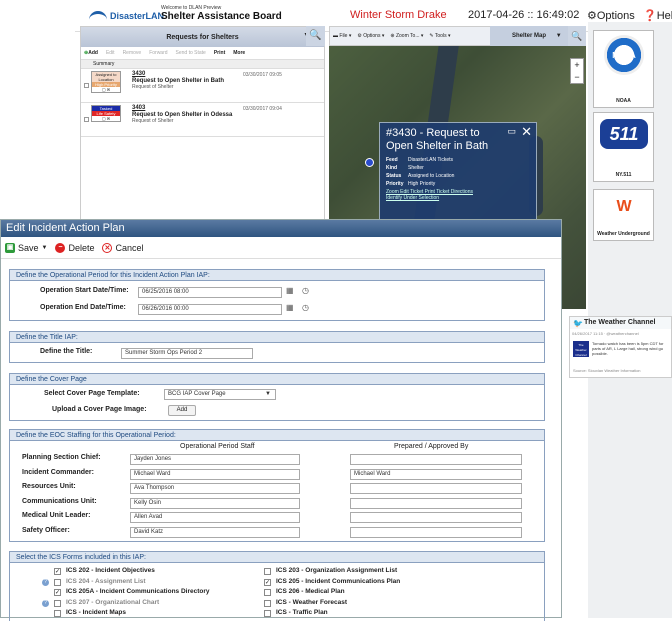  I want to click on options-menu: ⚙Options, so click(611, 15).